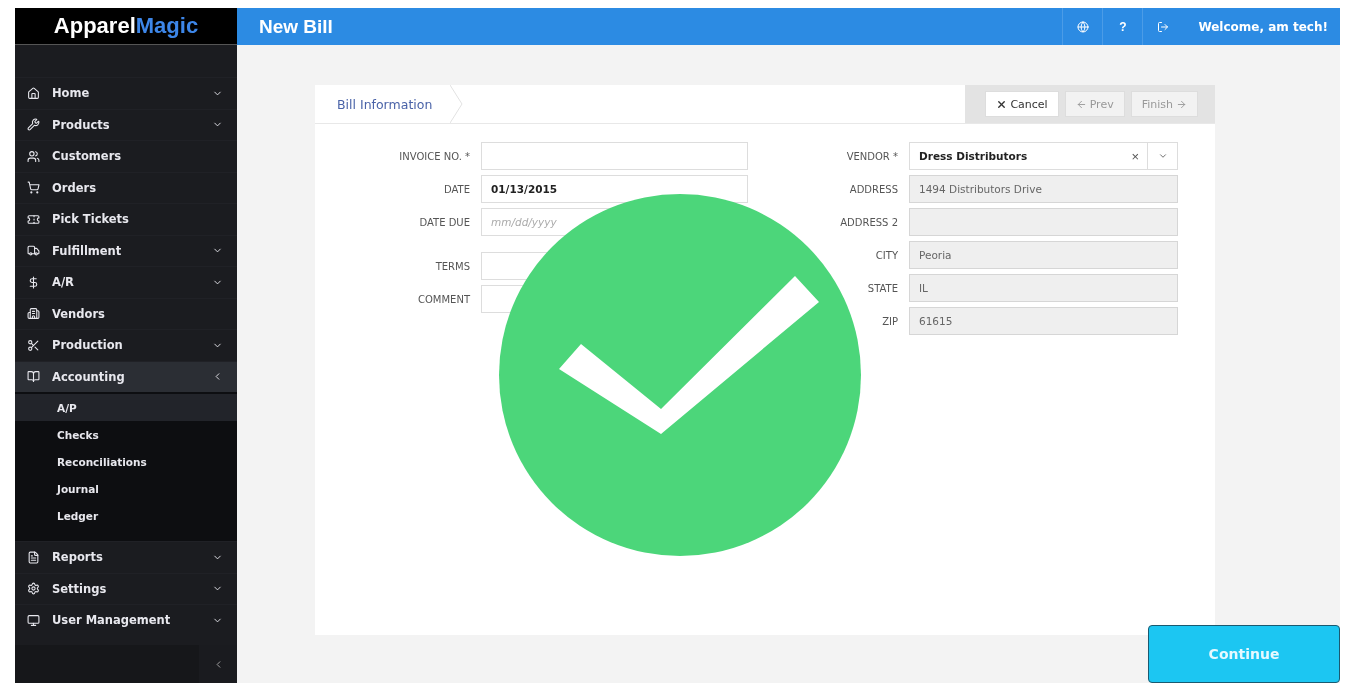 This screenshot has width=1349, height=685. Describe the element at coordinates (1043, 156) in the screenshot. I see `vendor-select: Dress Distributors ×` at that location.